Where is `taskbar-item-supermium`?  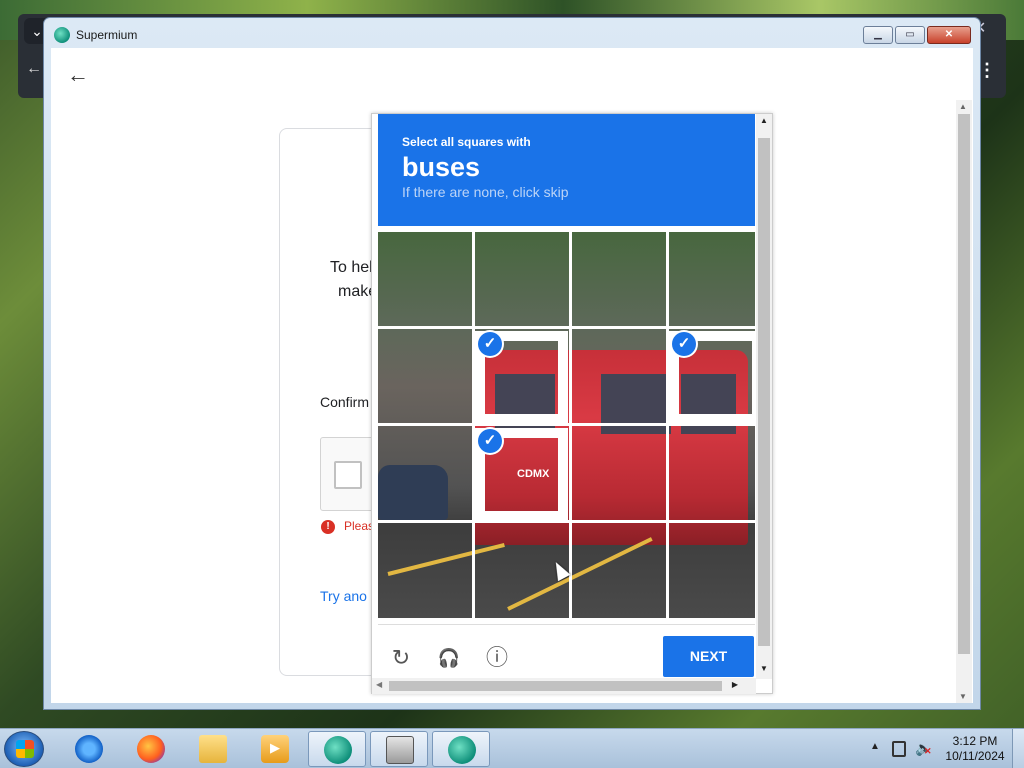
taskbar-item-supermium is located at coordinates (461, 749).